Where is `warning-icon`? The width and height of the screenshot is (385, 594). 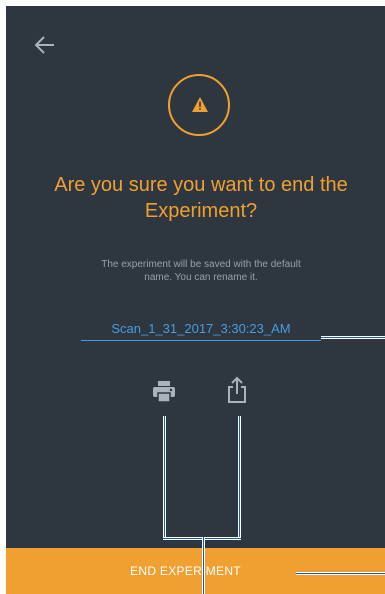 warning-icon is located at coordinates (200, 104).